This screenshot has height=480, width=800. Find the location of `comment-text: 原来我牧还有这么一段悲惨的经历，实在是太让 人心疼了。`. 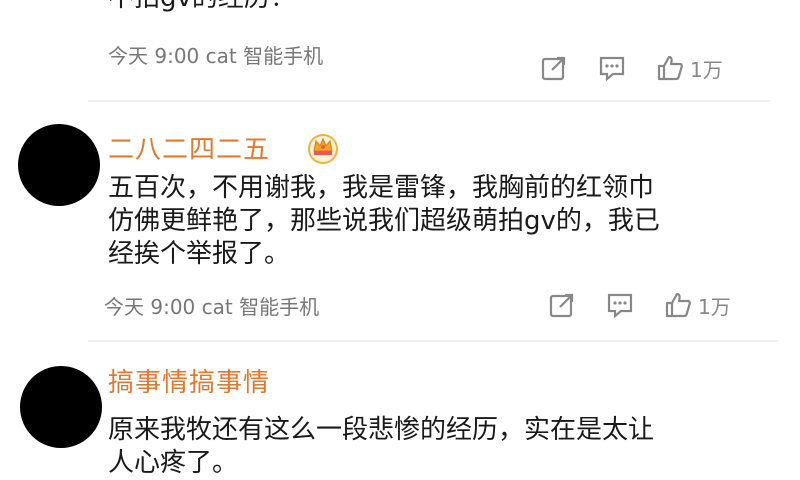

comment-text: 原来我牧还有这么一段悲惨的经历，实在是太让 人心疼了。 is located at coordinates (381, 446).